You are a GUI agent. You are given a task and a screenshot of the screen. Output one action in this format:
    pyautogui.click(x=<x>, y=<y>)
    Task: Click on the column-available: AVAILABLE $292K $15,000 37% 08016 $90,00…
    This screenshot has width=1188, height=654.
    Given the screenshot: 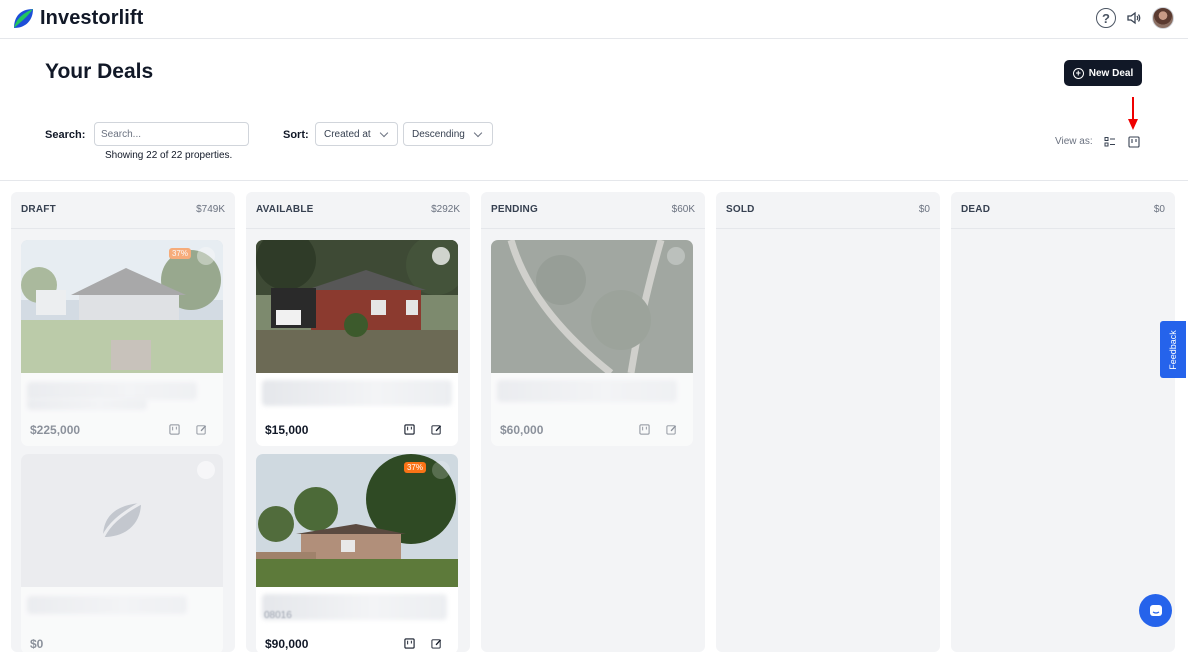 What is the action you would take?
    pyautogui.click(x=358, y=423)
    